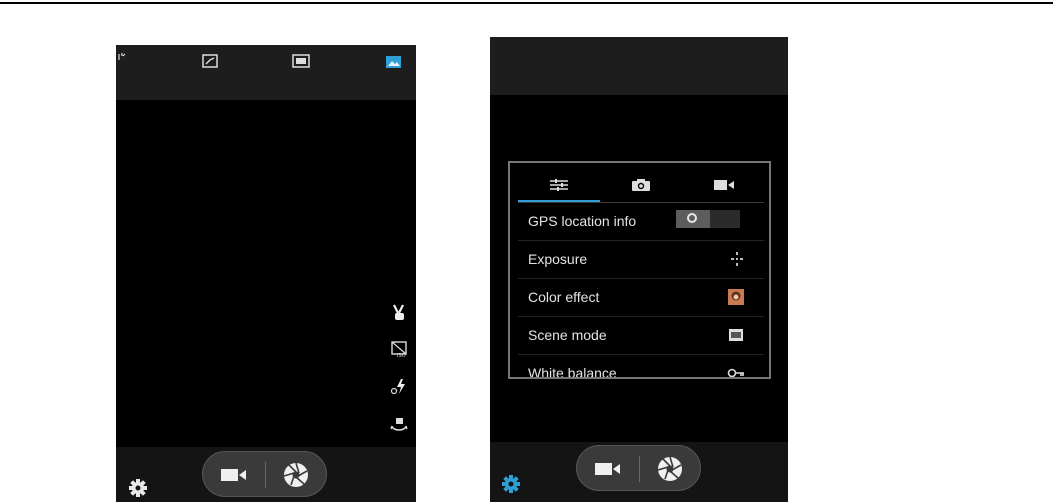  What do you see at coordinates (736, 335) in the screenshot?
I see `scene-icon` at bounding box center [736, 335].